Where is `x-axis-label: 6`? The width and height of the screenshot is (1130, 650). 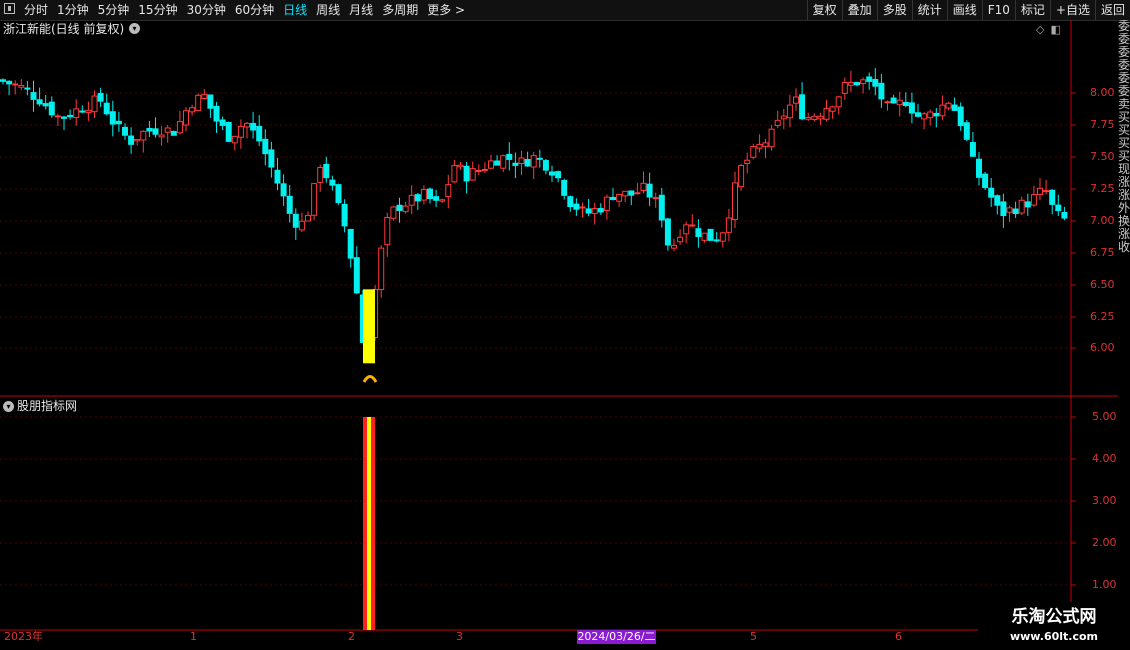
x-axis-label: 6 is located at coordinates (898, 636).